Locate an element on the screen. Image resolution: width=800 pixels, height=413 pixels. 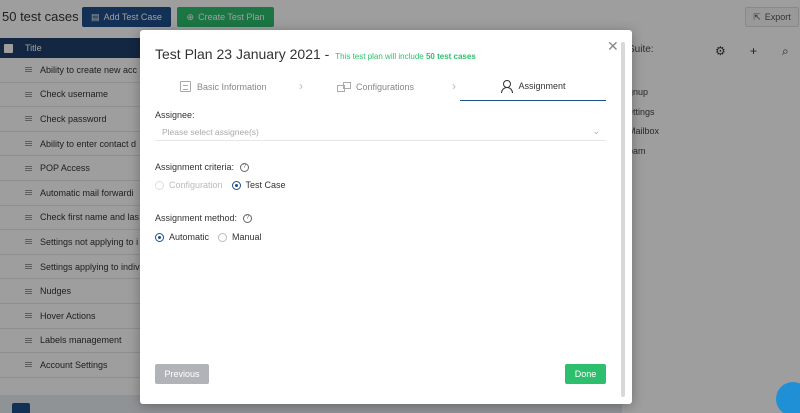
chevron-down-icon: ⌄ is located at coordinates (596, 131).